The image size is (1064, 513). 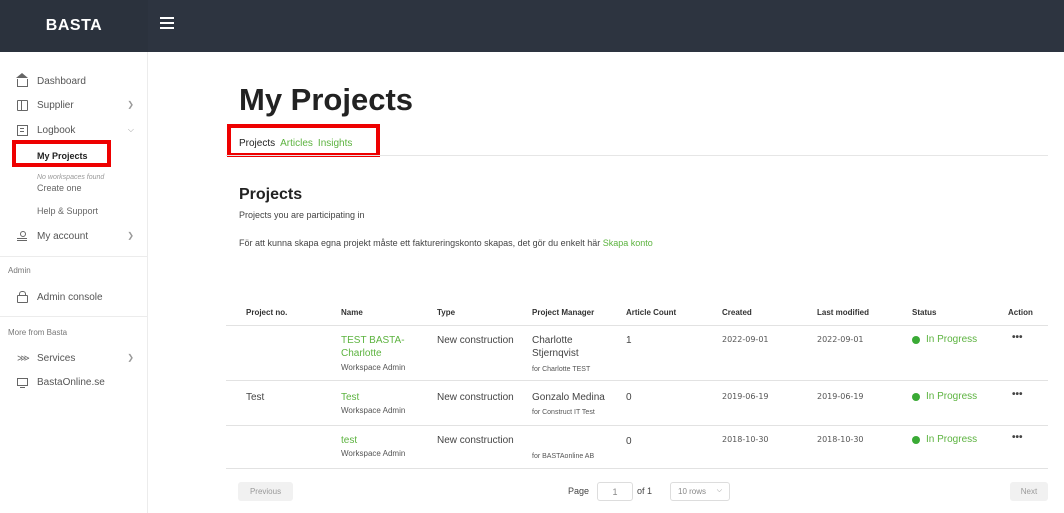 What do you see at coordinates (22, 130) in the screenshot?
I see `logbook-icon` at bounding box center [22, 130].